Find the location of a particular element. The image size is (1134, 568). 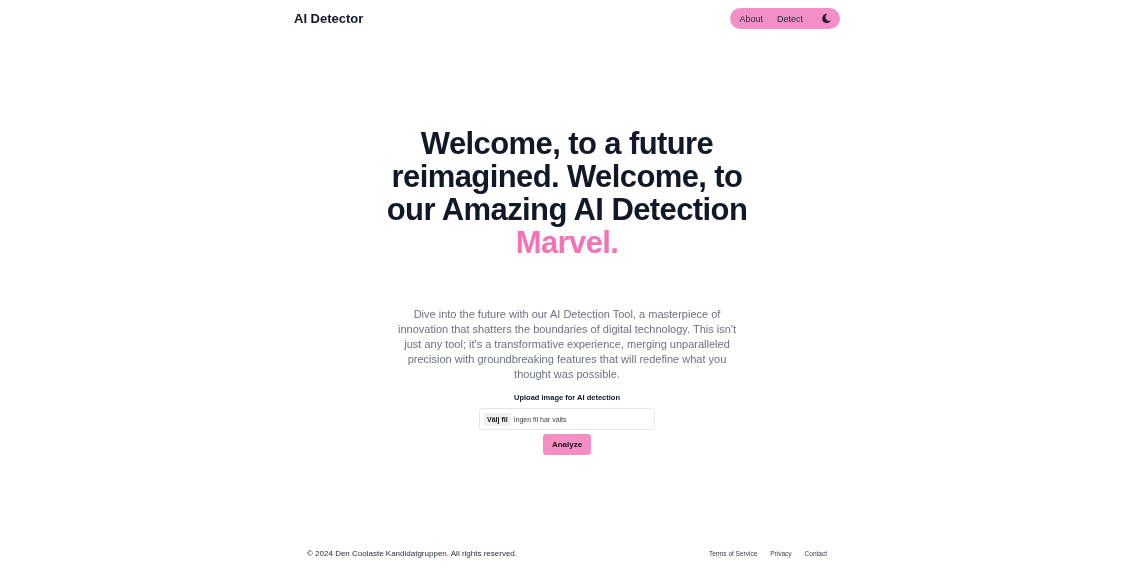

nav-link: About is located at coordinates (751, 18).